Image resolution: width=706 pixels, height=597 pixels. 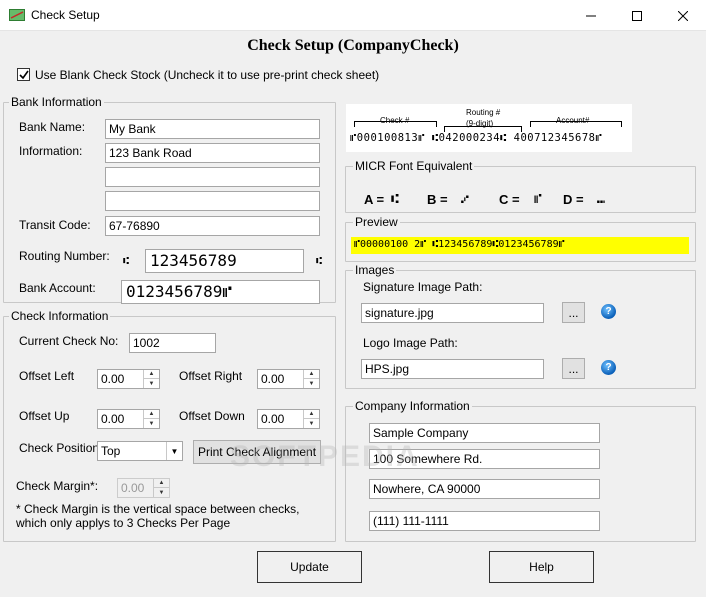 I want to click on micr-routing-label: Routing #, so click(x=483, y=112).